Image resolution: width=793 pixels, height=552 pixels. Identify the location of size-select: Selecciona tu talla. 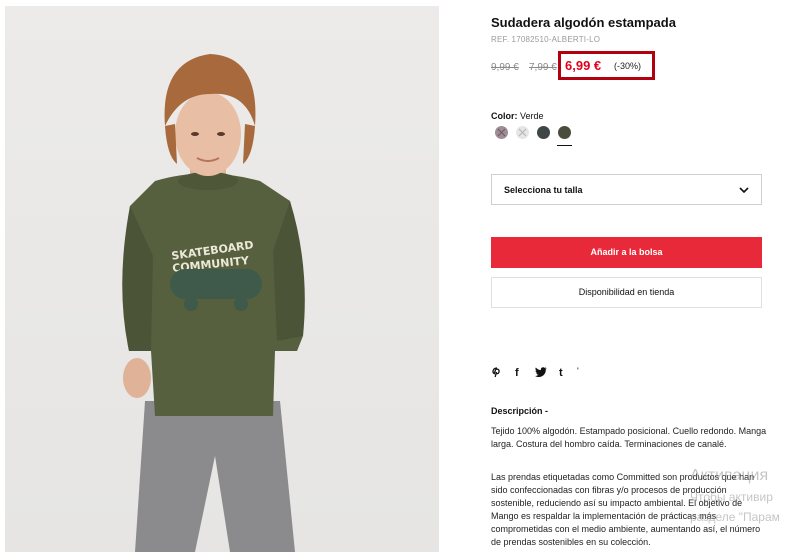
(626, 189).